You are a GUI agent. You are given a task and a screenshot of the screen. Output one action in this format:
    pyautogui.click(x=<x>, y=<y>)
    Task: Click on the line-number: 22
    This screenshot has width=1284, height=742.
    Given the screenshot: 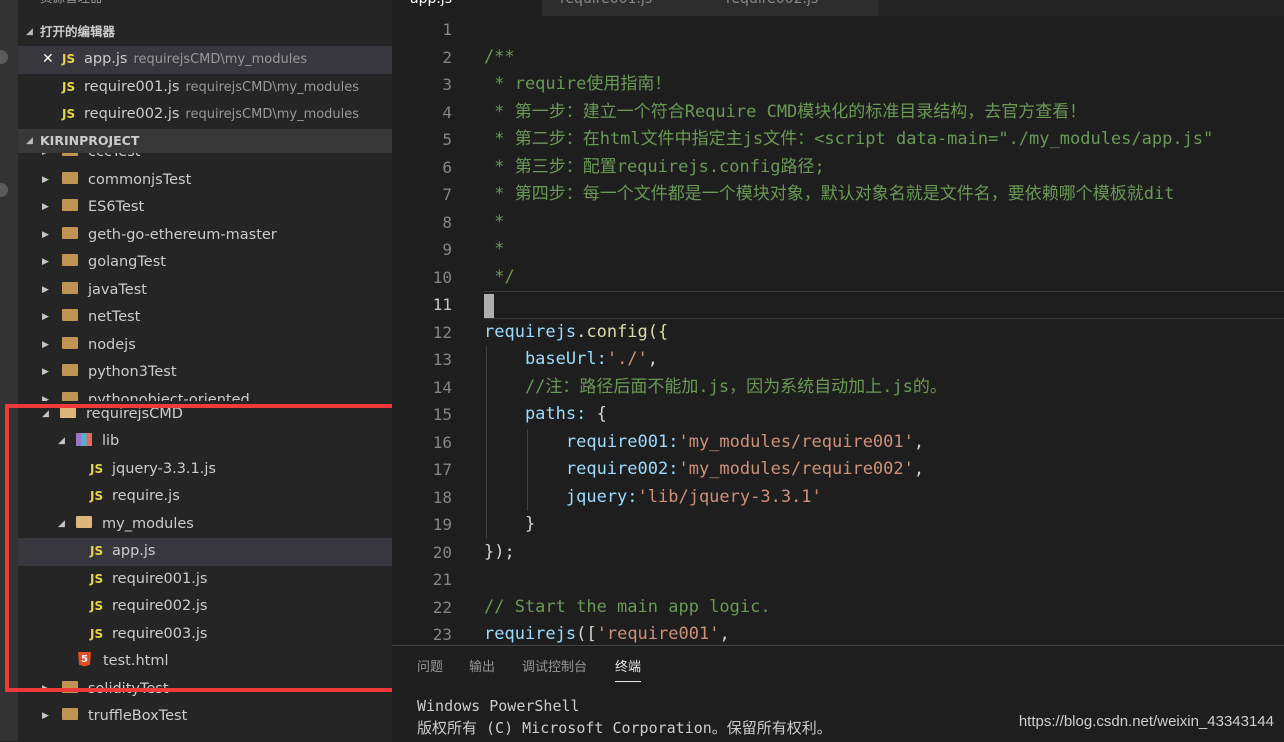 What is the action you would take?
    pyautogui.click(x=442, y=607)
    